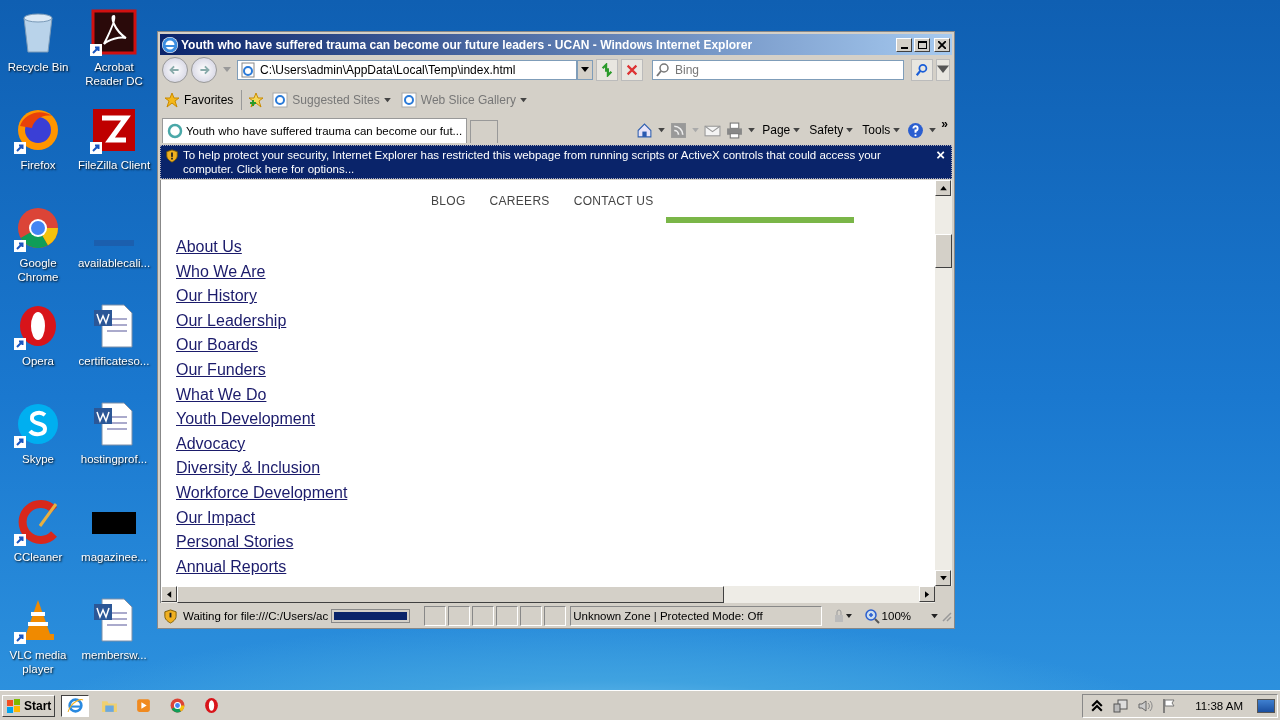 The height and width of the screenshot is (720, 1280). I want to click on start-button: Start, so click(29, 705).